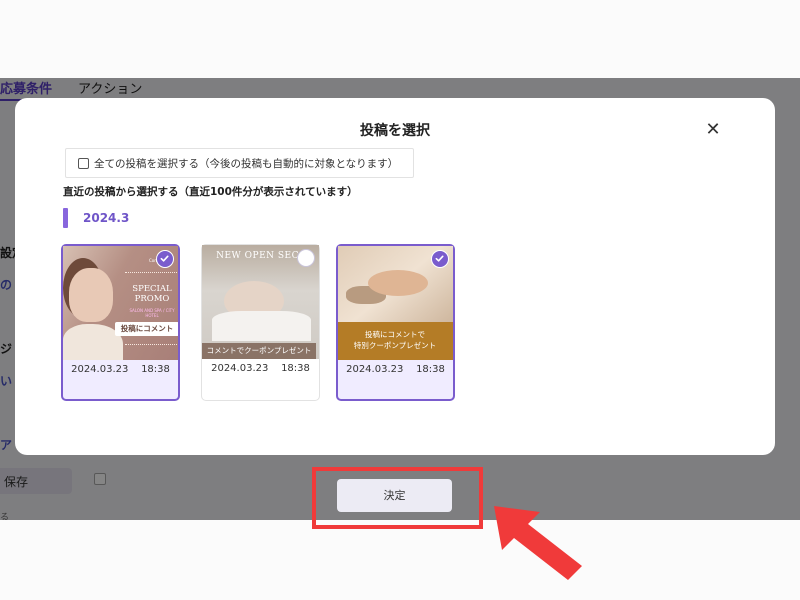  Describe the element at coordinates (106, 218) in the screenshot. I see `month-label: 2024.3` at that location.